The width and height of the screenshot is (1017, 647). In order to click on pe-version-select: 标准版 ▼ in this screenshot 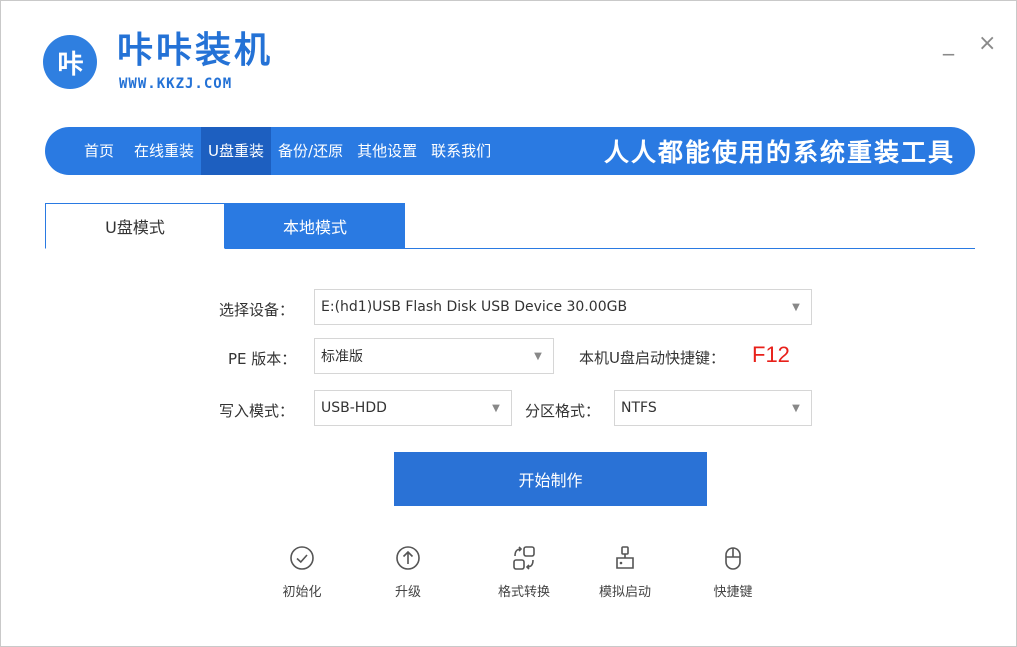, I will do `click(434, 356)`.